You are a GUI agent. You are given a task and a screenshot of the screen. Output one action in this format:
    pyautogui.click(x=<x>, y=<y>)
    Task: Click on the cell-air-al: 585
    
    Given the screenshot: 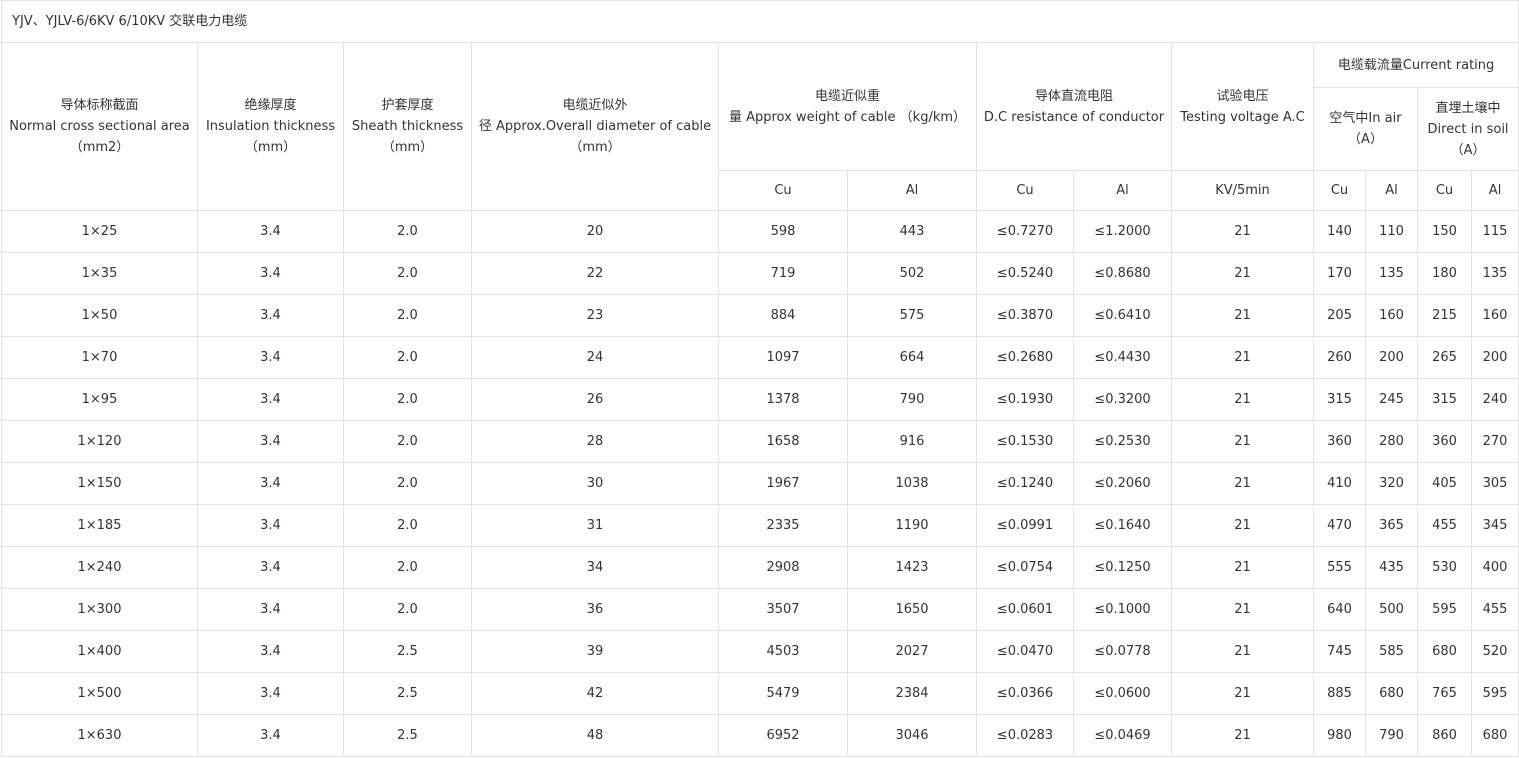 What is the action you would take?
    pyautogui.click(x=1391, y=651)
    